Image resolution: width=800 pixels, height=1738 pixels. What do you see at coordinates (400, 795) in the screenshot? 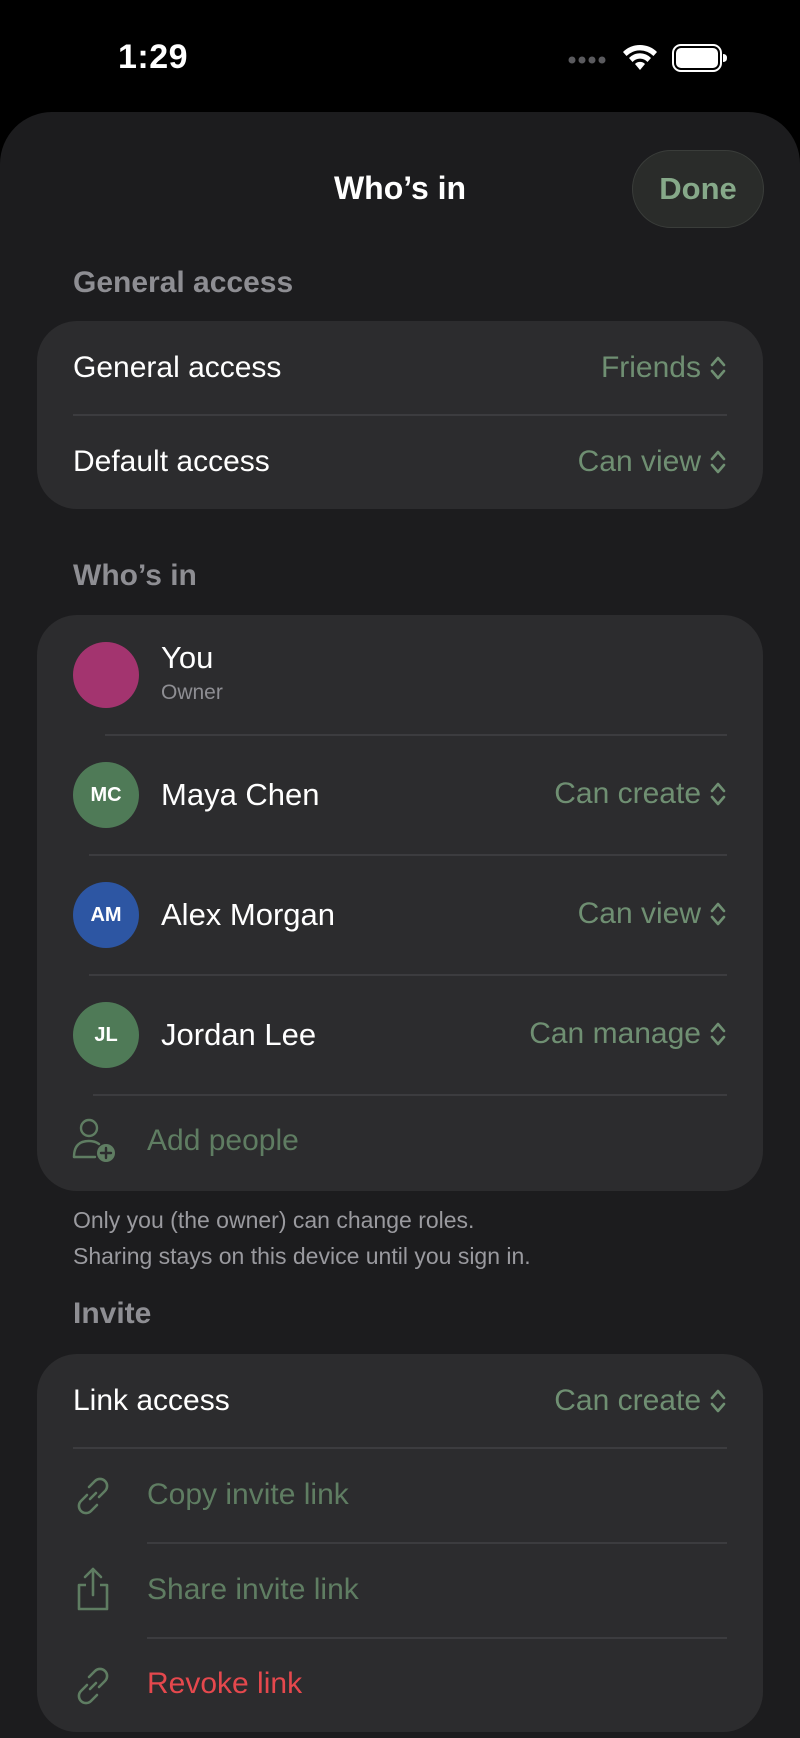
I see `member-row: MC Maya Chen Can create` at bounding box center [400, 795].